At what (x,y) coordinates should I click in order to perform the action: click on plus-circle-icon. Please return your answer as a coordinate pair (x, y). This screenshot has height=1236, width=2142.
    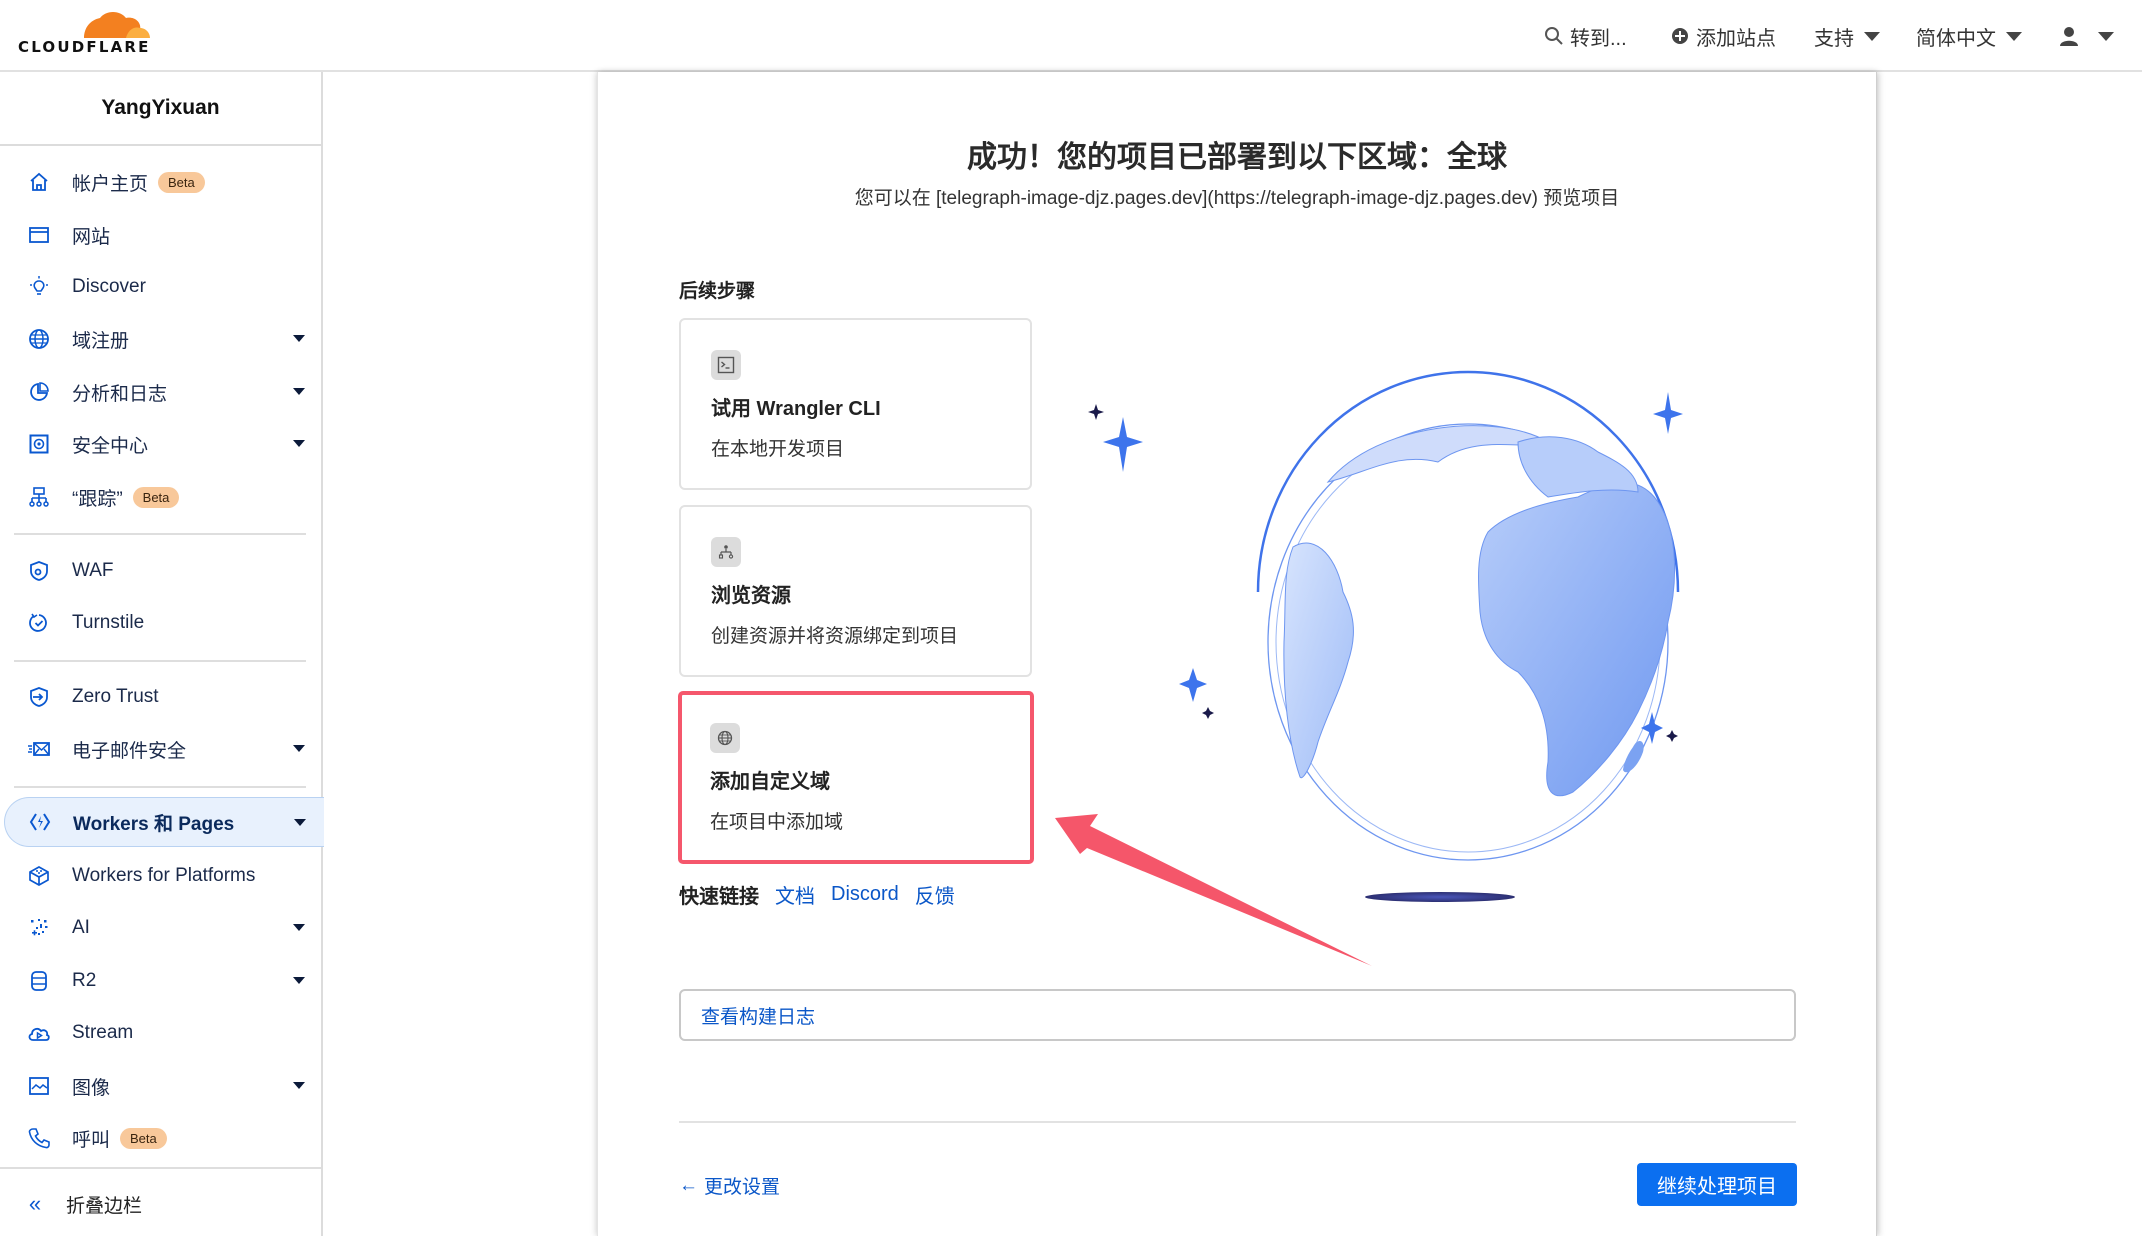
    Looking at the image, I should click on (1680, 36).